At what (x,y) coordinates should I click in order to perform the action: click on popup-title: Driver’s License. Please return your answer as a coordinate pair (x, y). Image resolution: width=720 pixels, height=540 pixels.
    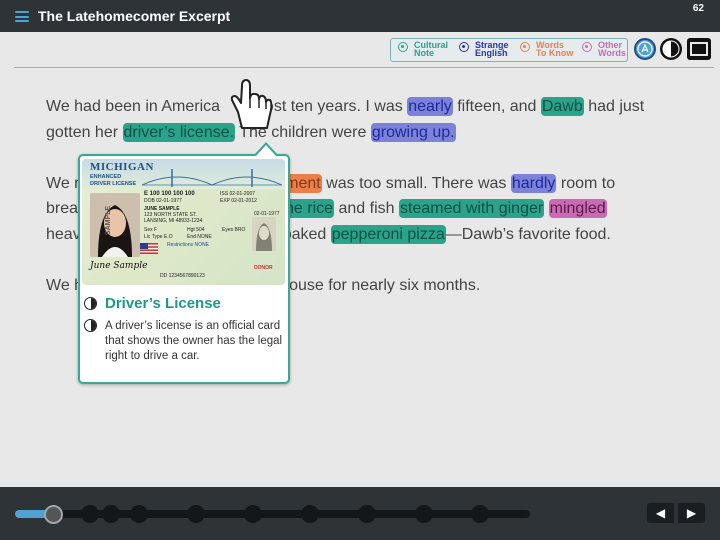
    Looking at the image, I should click on (163, 303).